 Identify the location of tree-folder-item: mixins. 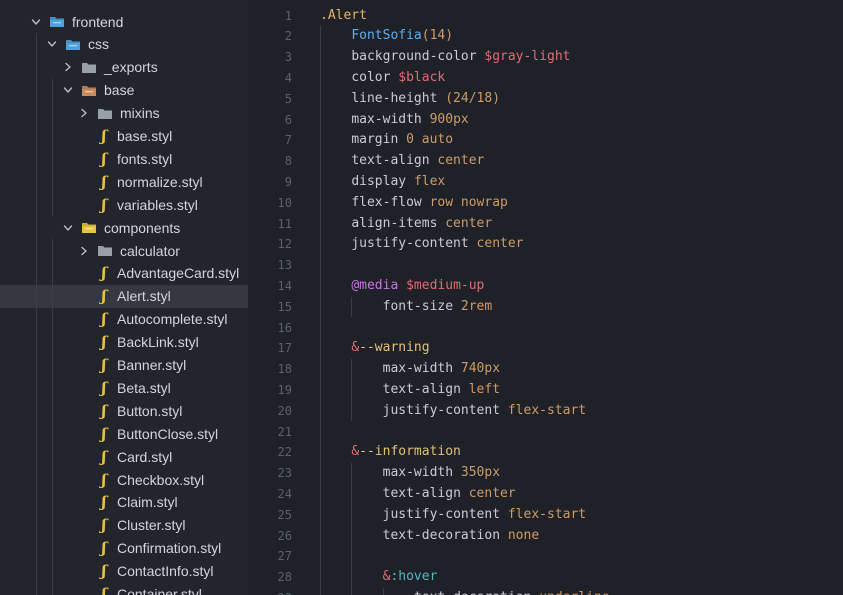
(124, 113).